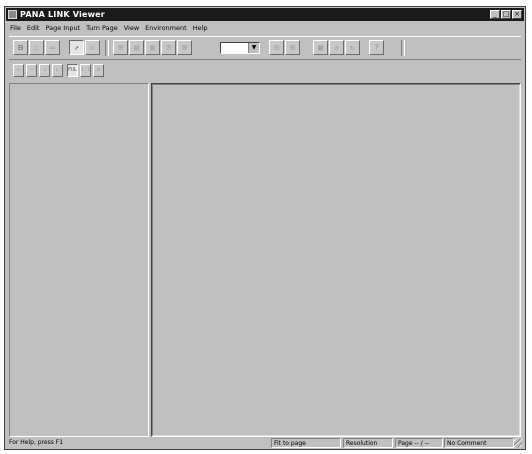 The width and height of the screenshot is (532, 454). What do you see at coordinates (253, 48) in the screenshot?
I see `chevron-down-icon: ▼` at bounding box center [253, 48].